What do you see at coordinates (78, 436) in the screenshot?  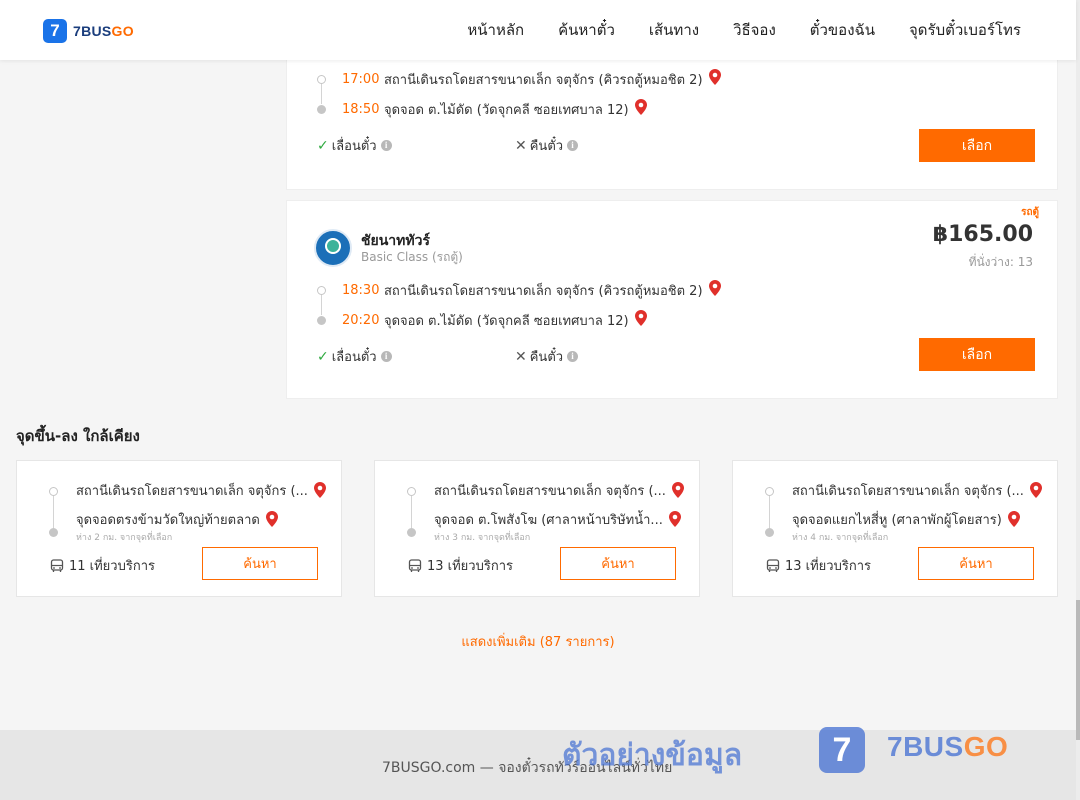 I see `nearby-section-title: จุดขึ้น-ลง ใกล้เคียง` at bounding box center [78, 436].